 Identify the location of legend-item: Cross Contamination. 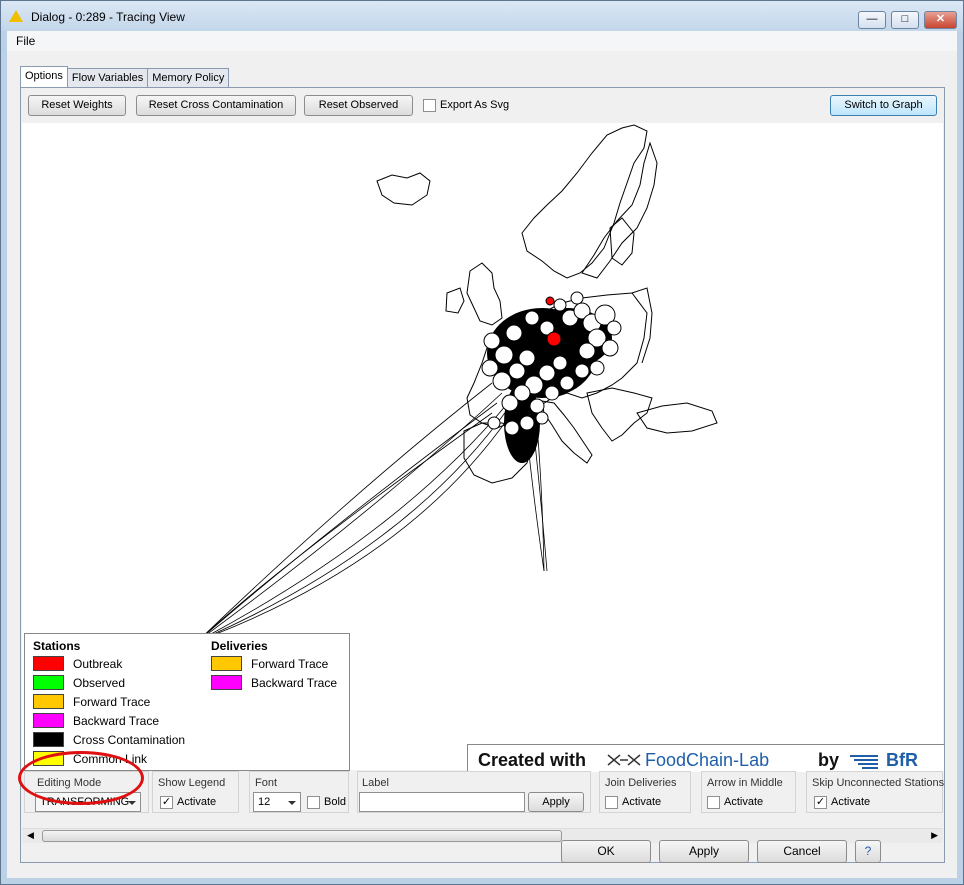
(129, 740).